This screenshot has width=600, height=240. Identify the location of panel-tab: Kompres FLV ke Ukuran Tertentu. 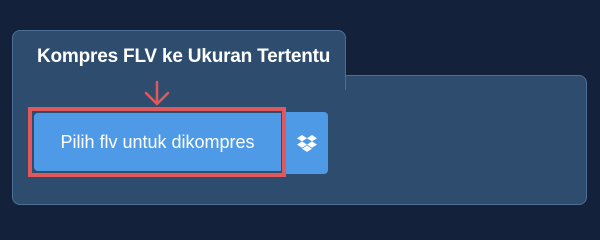
(179, 60).